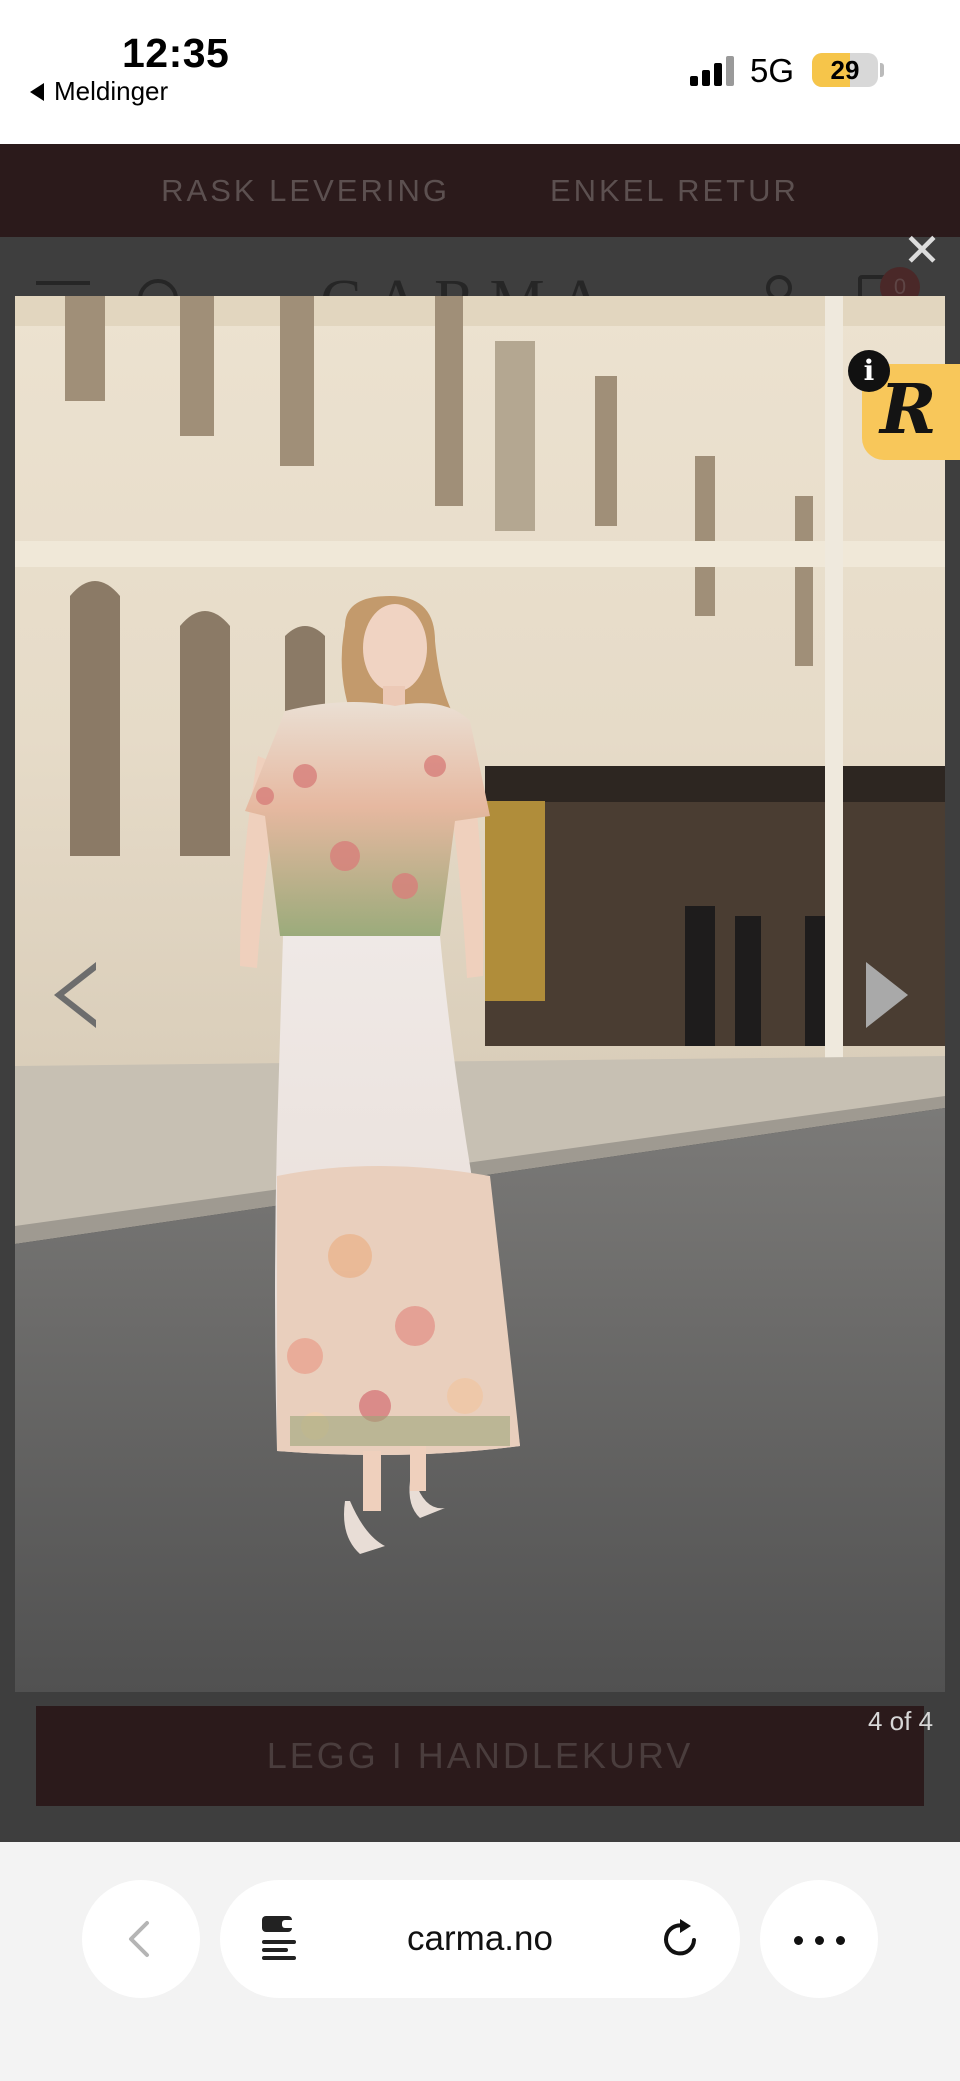 Image resolution: width=960 pixels, height=2081 pixels. Describe the element at coordinates (305, 190) in the screenshot. I see `promo-fast-delivery: RASK LEVERING` at that location.